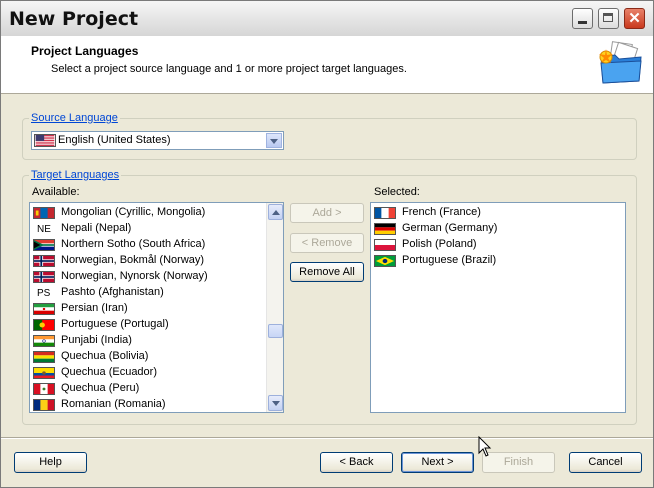 This screenshot has height=488, width=654. I want to click on remove-all-button: Remove All, so click(327, 272).